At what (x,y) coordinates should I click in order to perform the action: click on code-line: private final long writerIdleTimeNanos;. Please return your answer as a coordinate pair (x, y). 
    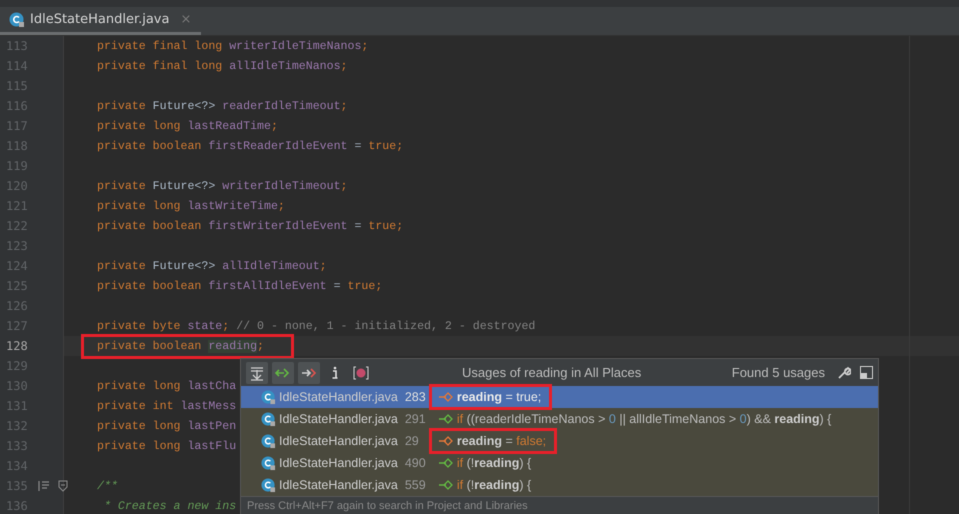
    Looking at the image, I should click on (232, 46).